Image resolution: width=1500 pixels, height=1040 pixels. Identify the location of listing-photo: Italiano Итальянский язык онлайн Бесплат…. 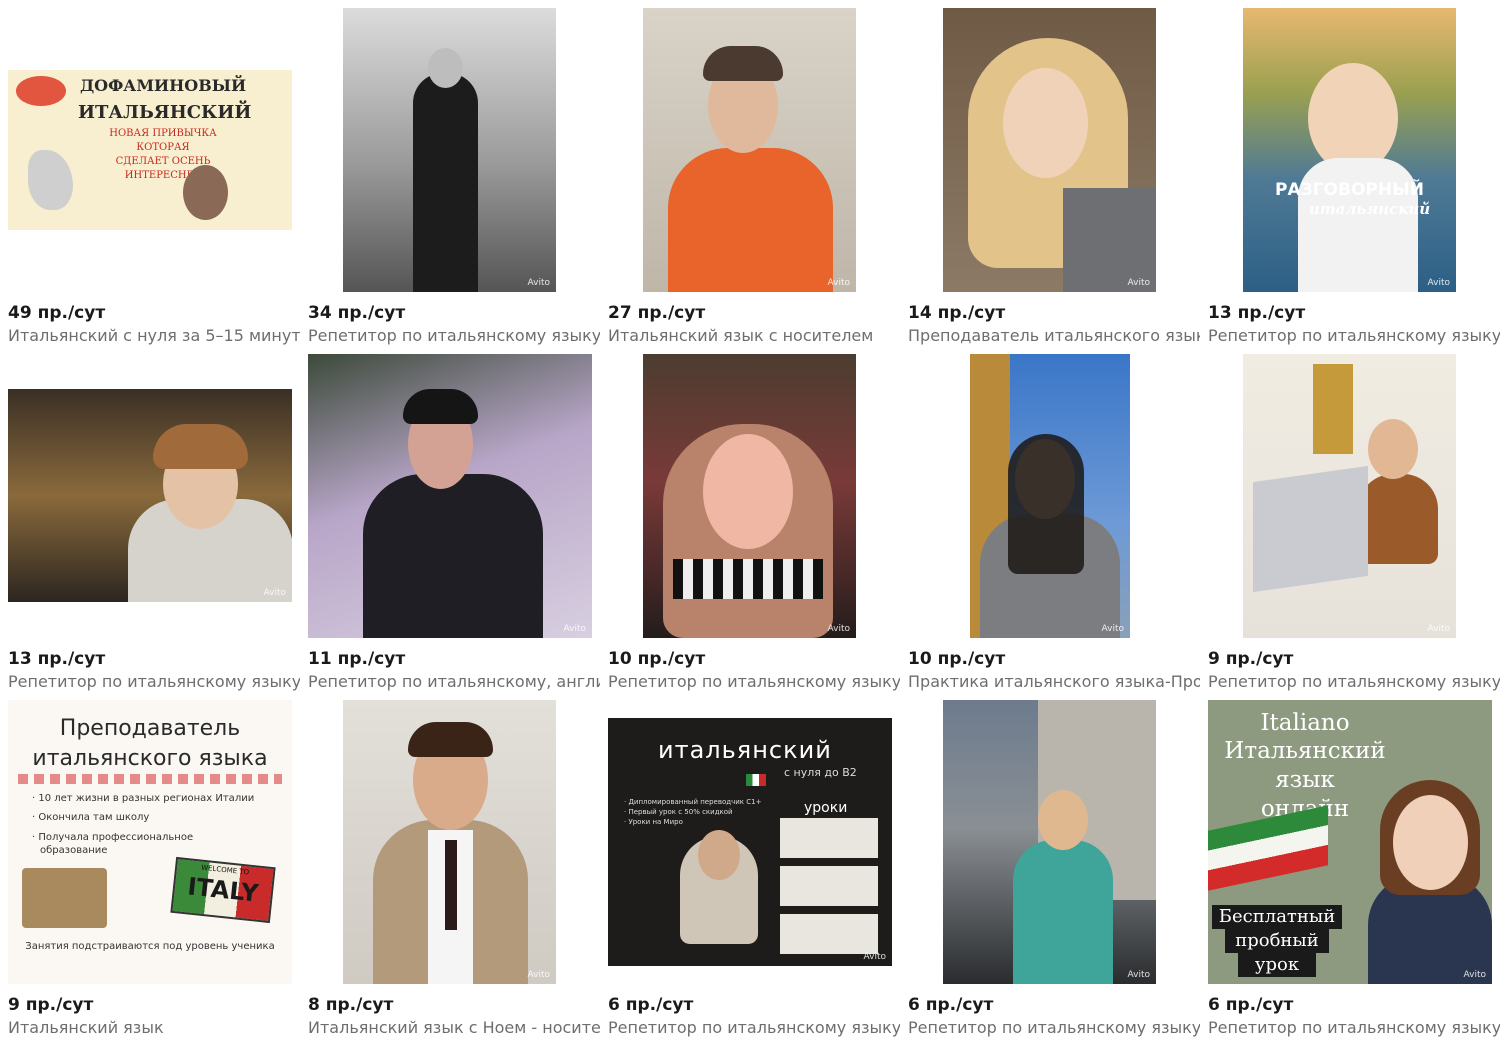
(1350, 842).